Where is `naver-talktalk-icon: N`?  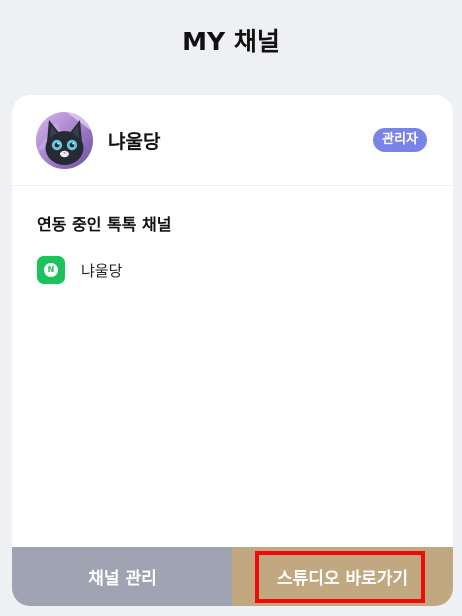 naver-talktalk-icon: N is located at coordinates (51, 270).